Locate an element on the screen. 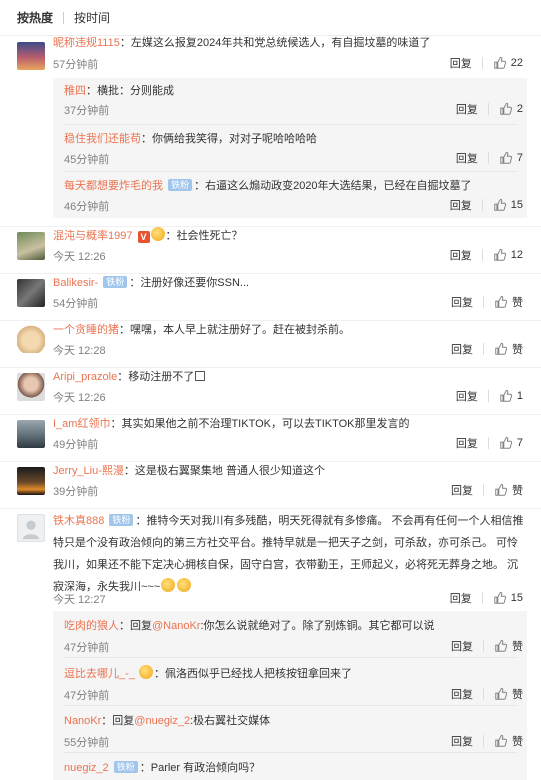 The image size is (541, 780). comment-item: Aripi_prazole：移动注册不了 今天 12:26 回复 1 is located at coordinates (270, 391).